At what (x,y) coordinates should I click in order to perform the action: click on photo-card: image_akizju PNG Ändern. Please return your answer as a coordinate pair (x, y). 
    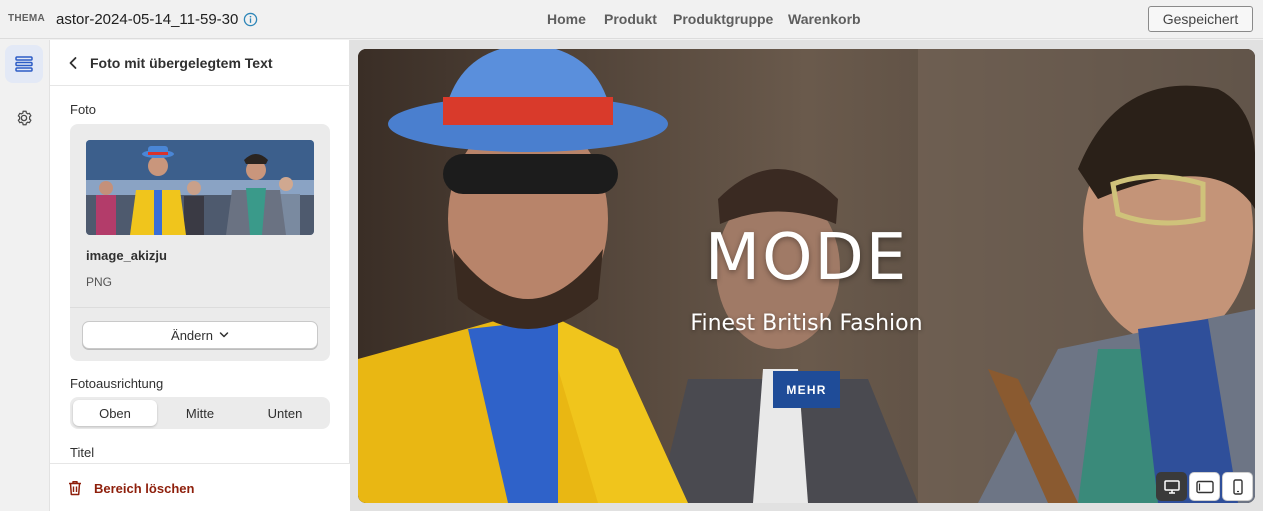
    Looking at the image, I should click on (200, 242).